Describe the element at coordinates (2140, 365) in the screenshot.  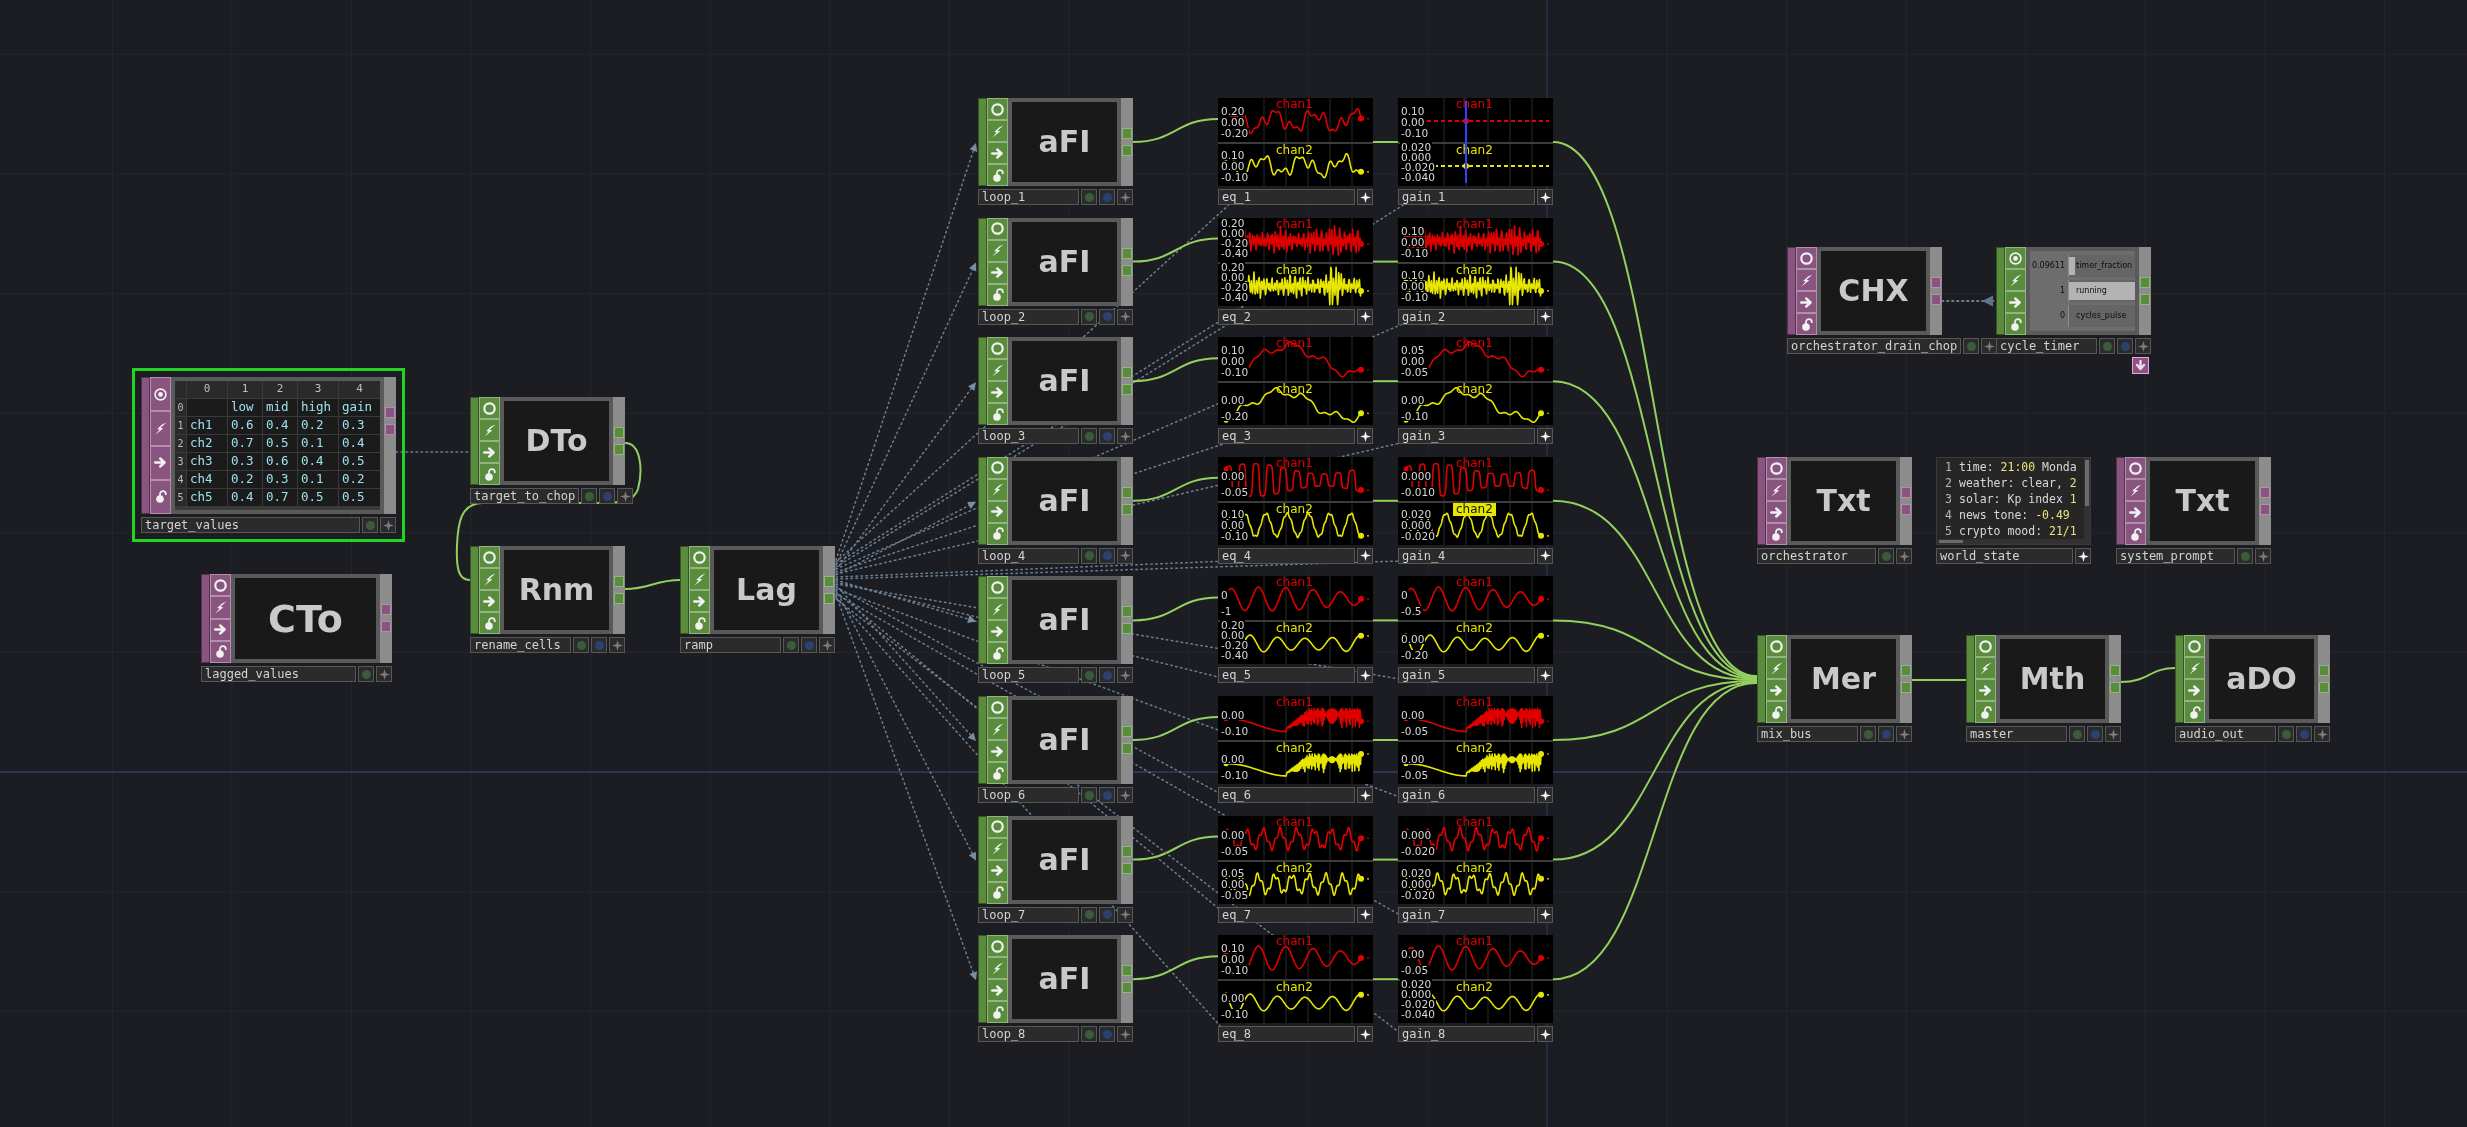
I see `down-arrow-icon` at that location.